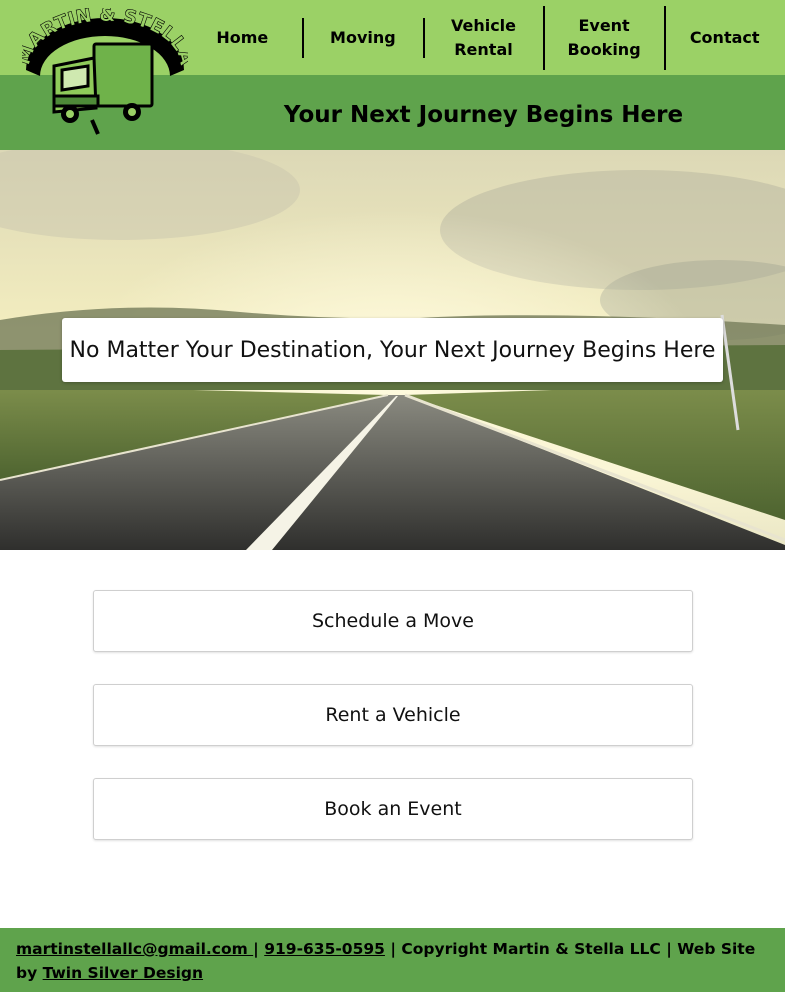 This screenshot has width=785, height=992. What do you see at coordinates (134, 949) in the screenshot?
I see `email-link: martinstellallc@gmail.com` at bounding box center [134, 949].